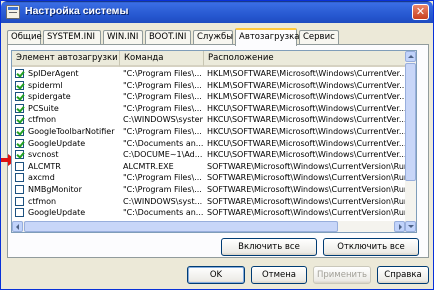 This screenshot has width=434, height=290. I want to click on window-title: Настройка системы, so click(77, 11).